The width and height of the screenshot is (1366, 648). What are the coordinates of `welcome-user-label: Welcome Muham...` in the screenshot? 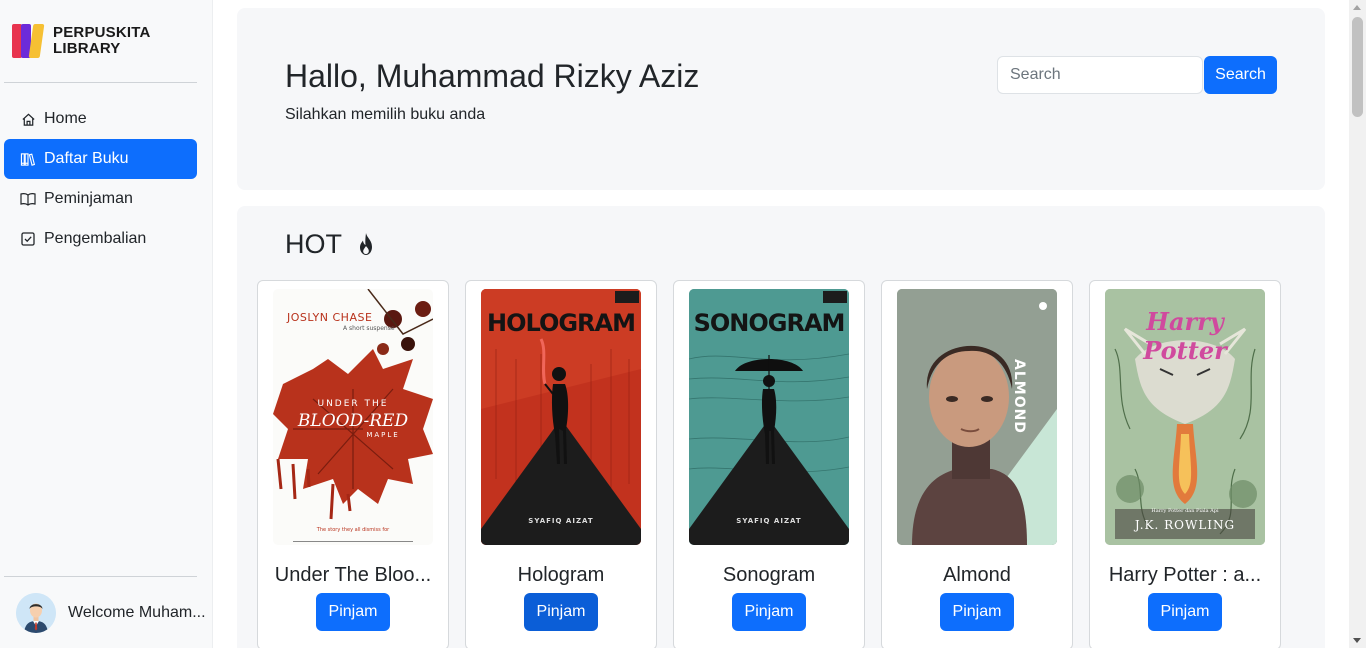 It's located at (137, 612).